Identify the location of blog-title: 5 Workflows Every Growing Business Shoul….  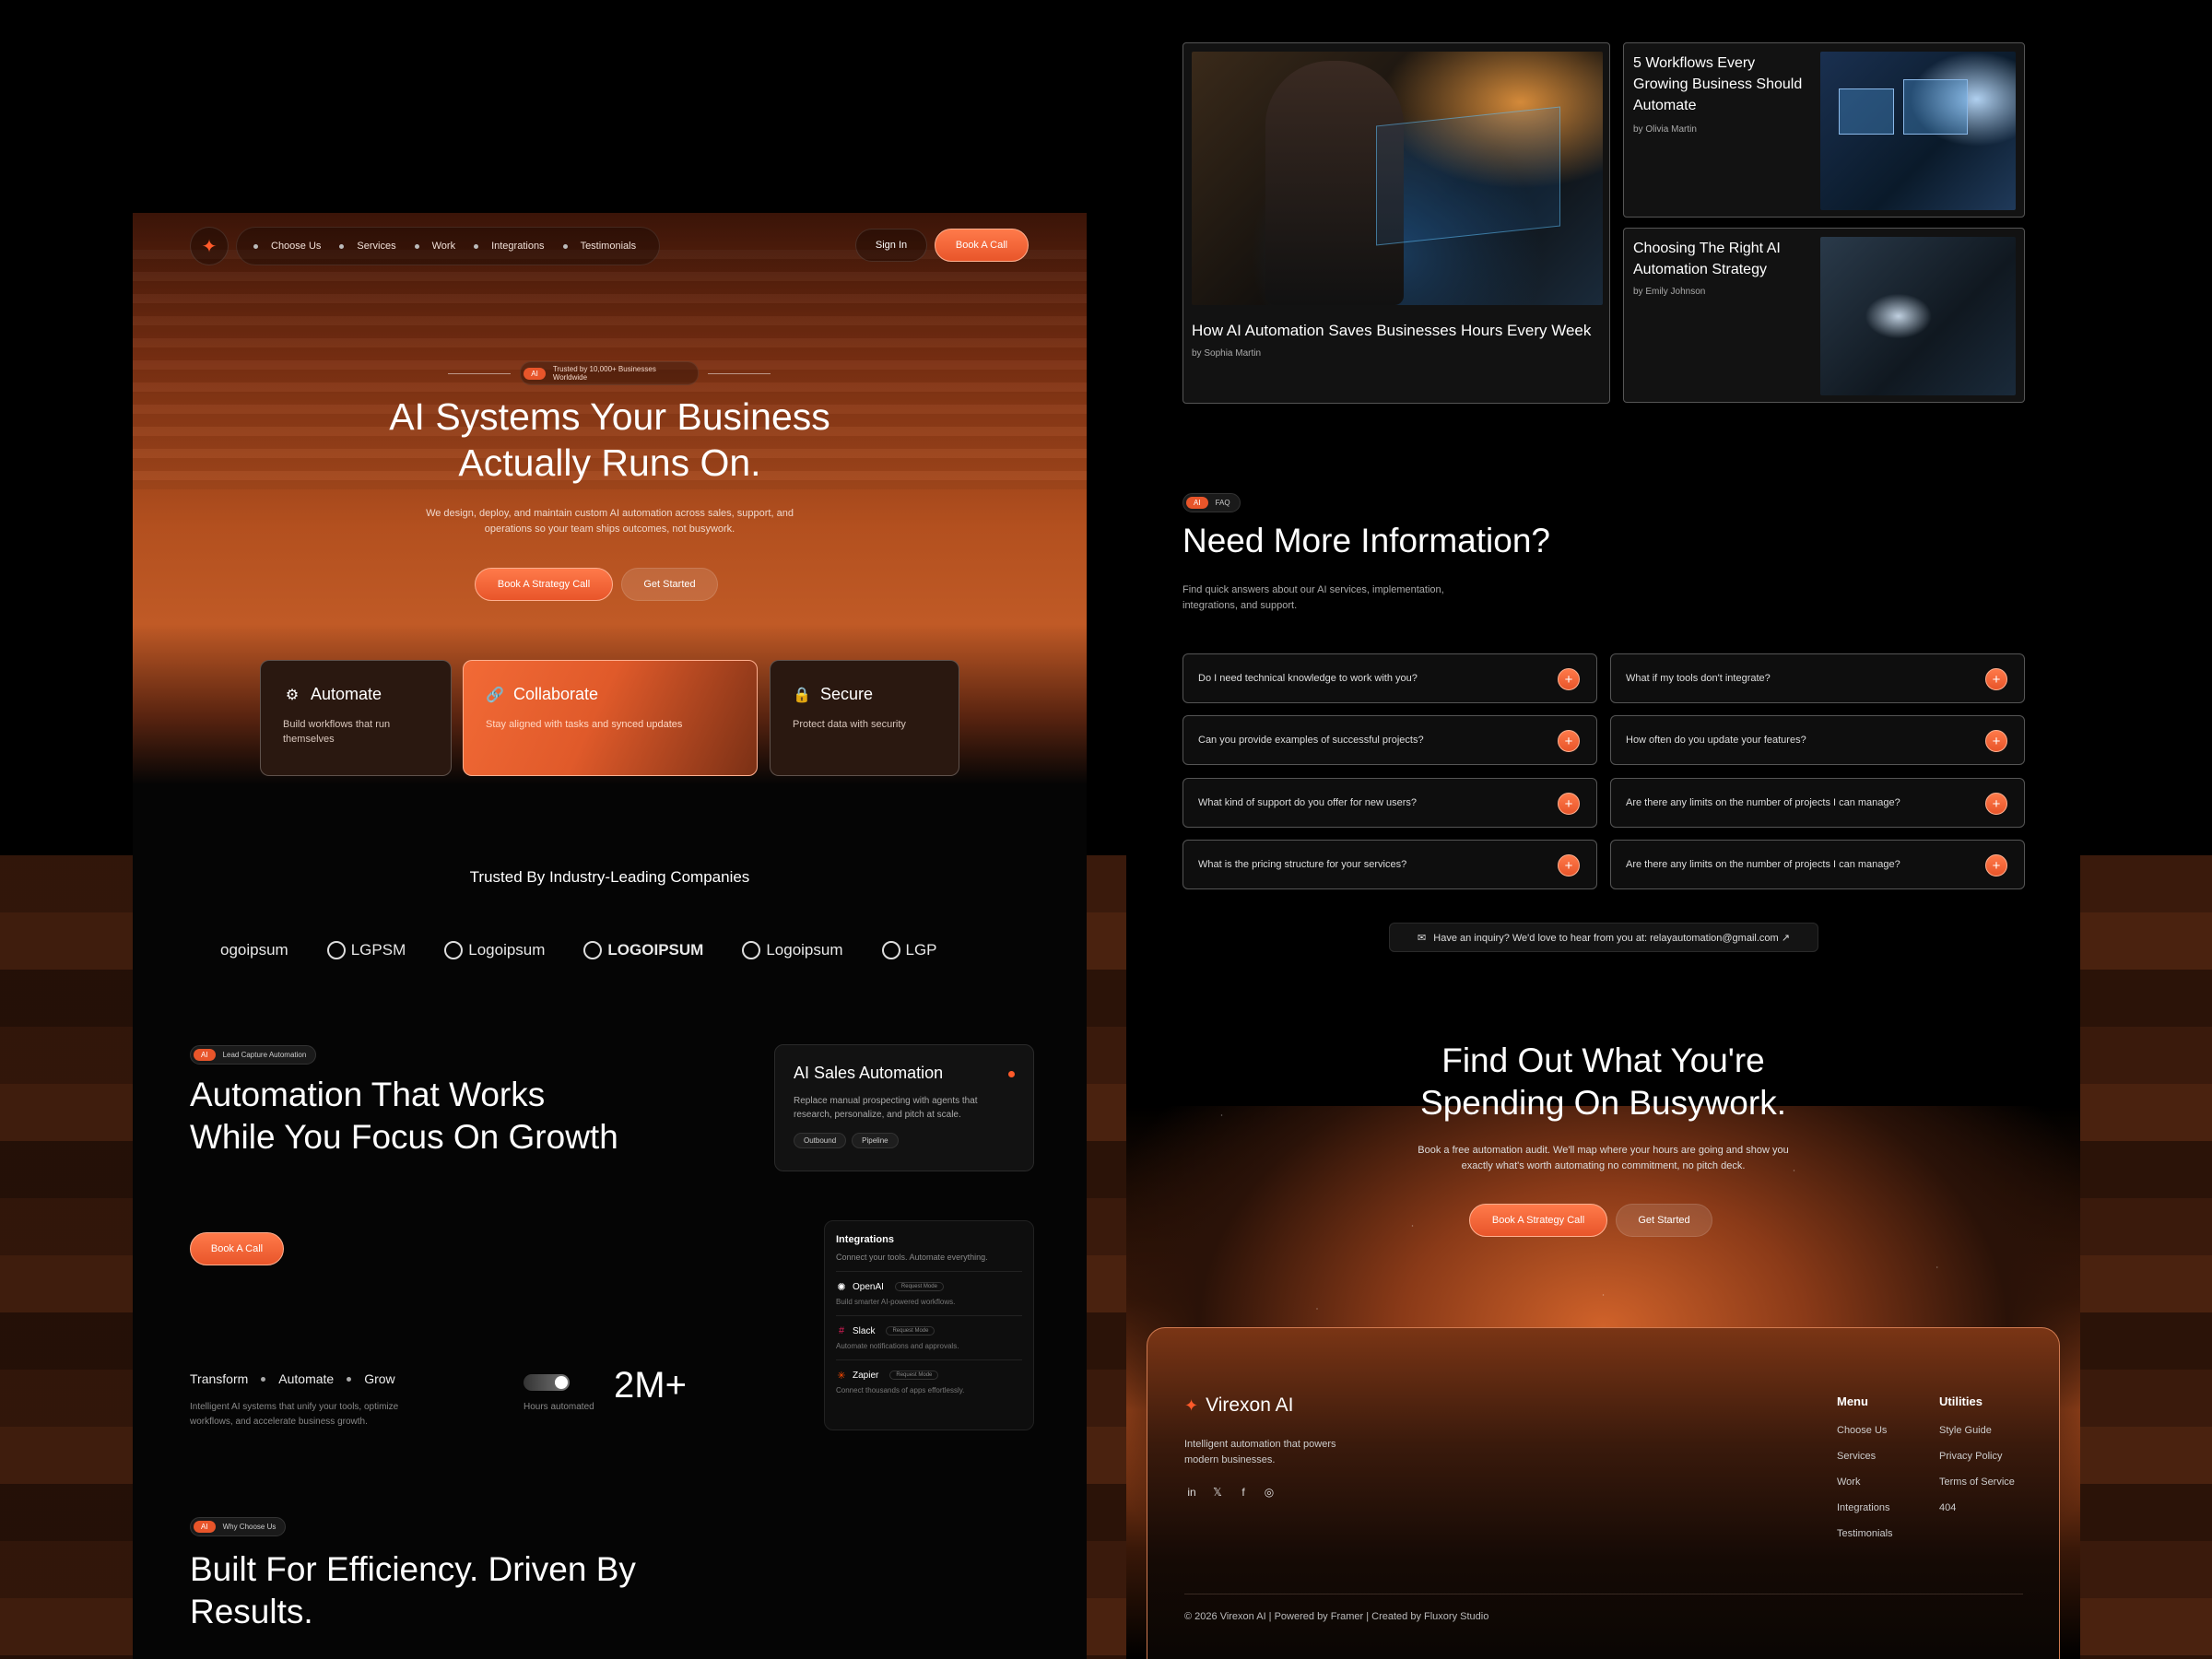
(1718, 84).